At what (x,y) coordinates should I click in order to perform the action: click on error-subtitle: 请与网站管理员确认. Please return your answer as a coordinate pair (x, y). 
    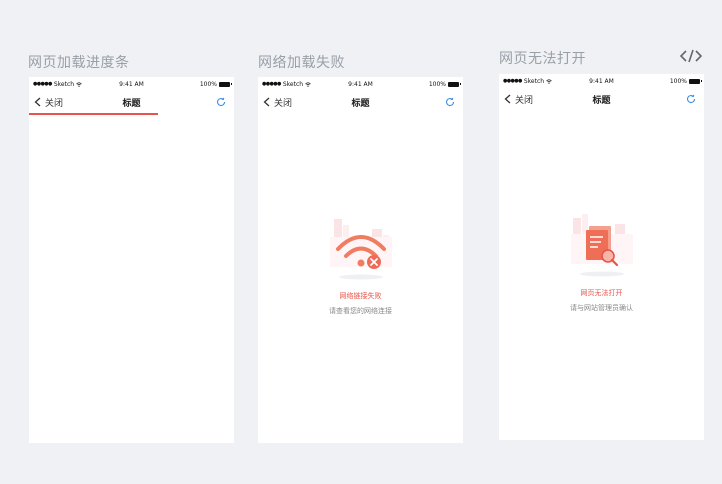
    Looking at the image, I should click on (601, 308).